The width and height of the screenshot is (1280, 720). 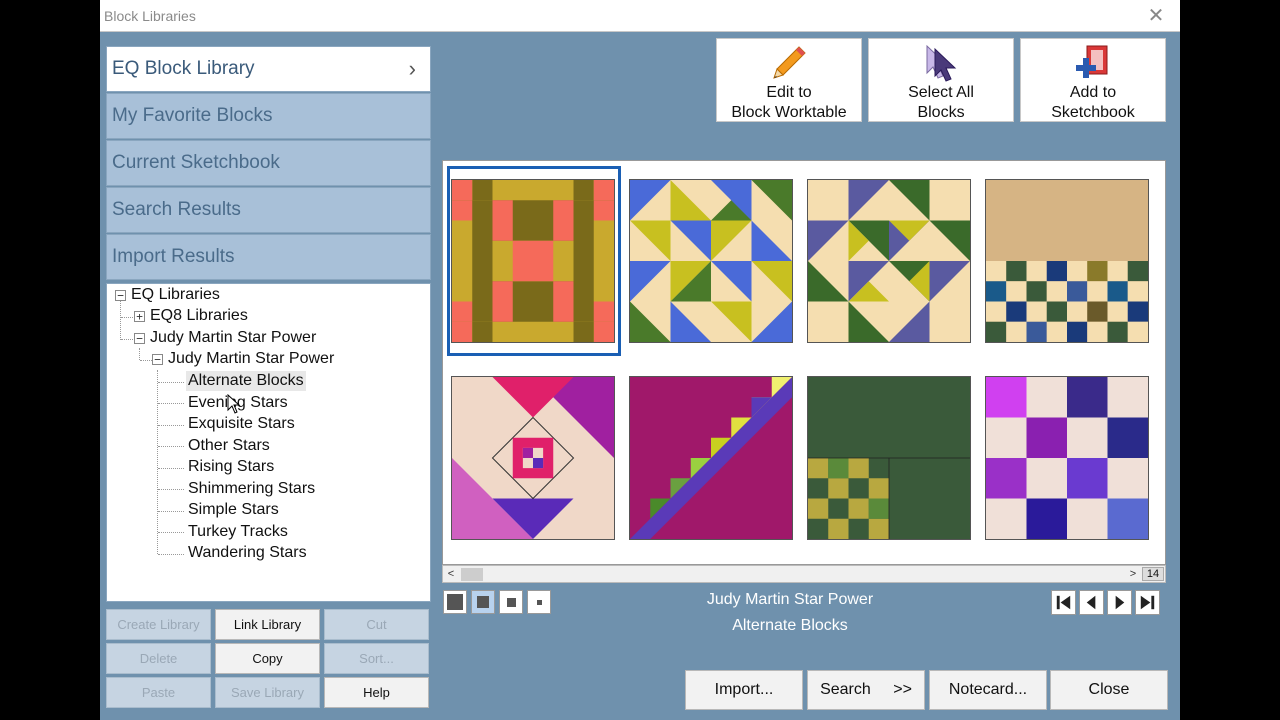 I want to click on search-label: Search, so click(x=845, y=689).